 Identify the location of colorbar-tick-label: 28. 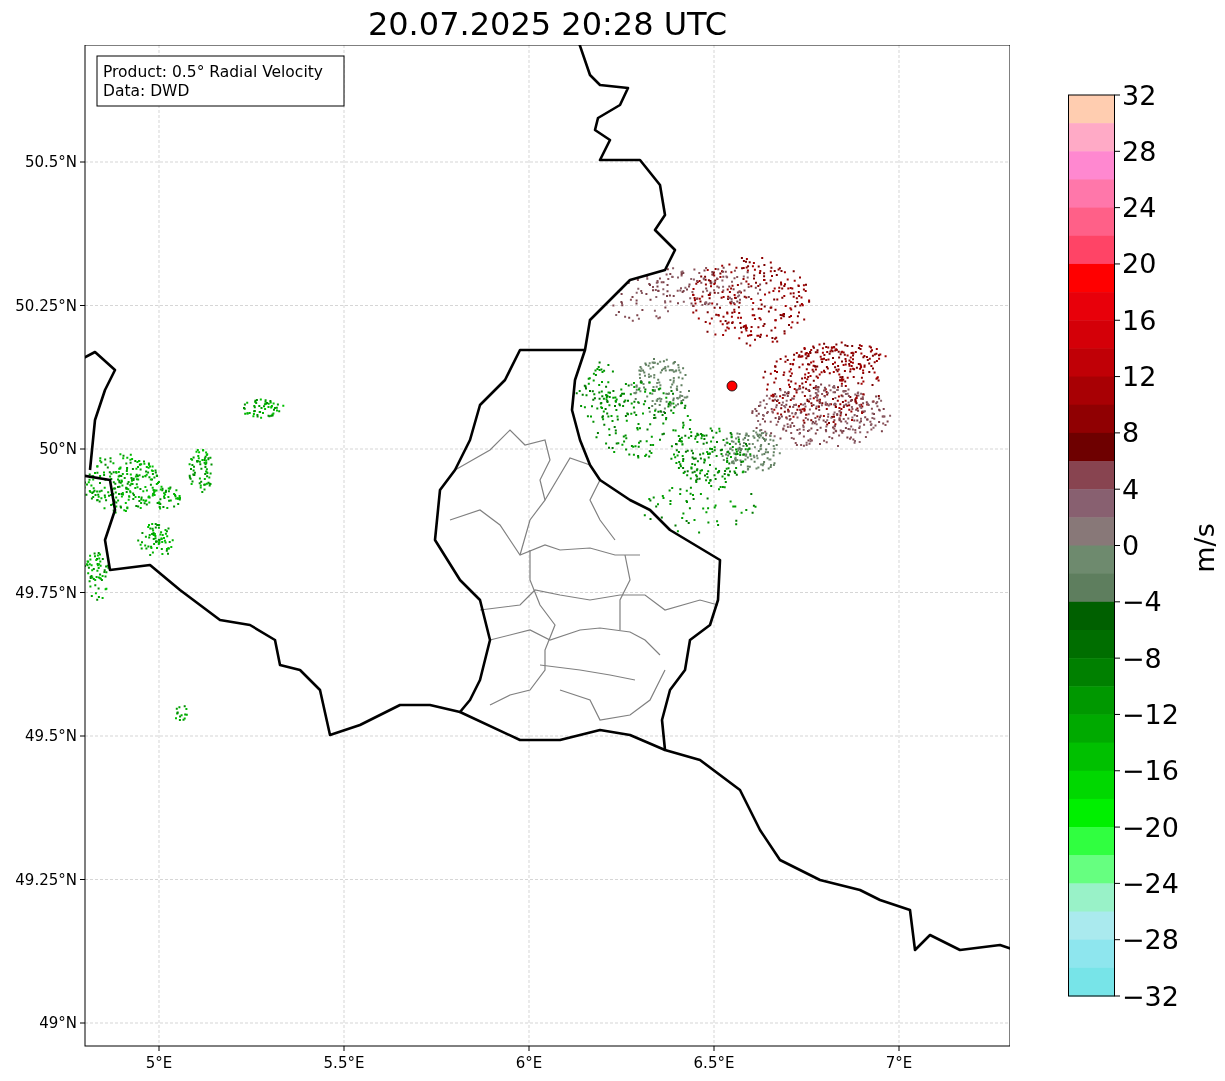
(1139, 151).